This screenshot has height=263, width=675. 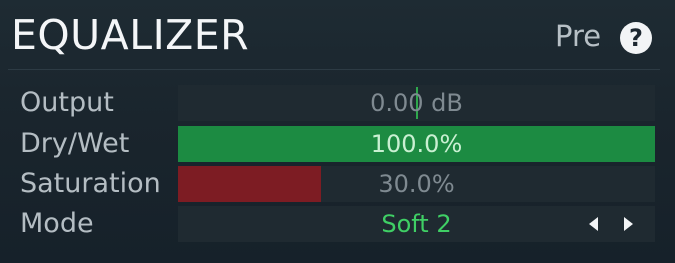 I want to click on triangle-right-icon, so click(x=628, y=224).